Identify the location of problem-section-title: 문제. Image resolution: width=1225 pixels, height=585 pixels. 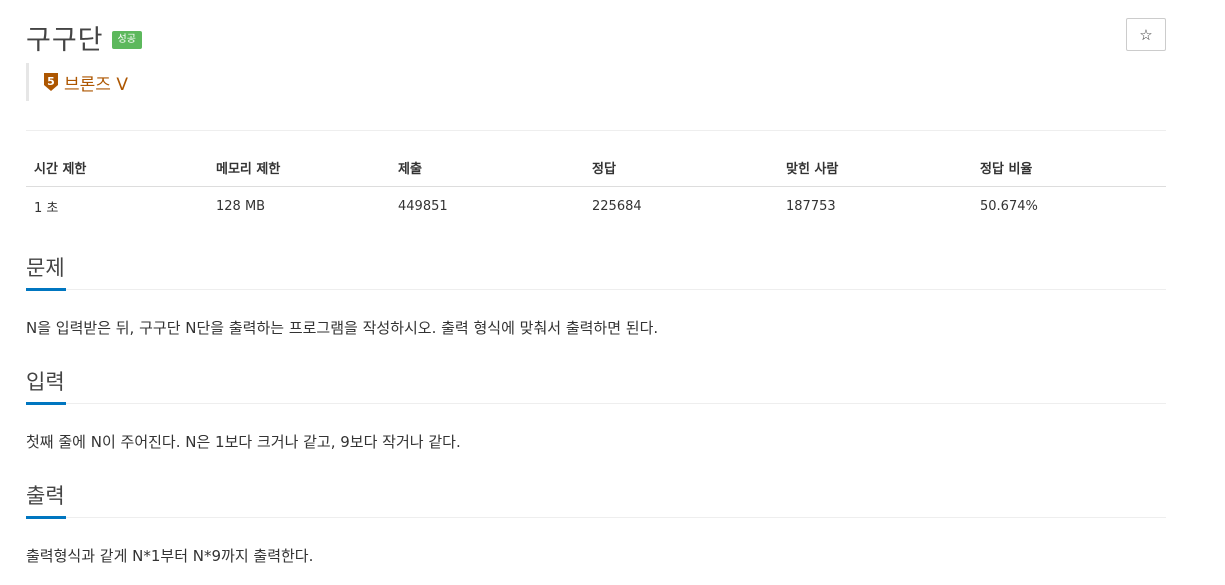
(45, 268).